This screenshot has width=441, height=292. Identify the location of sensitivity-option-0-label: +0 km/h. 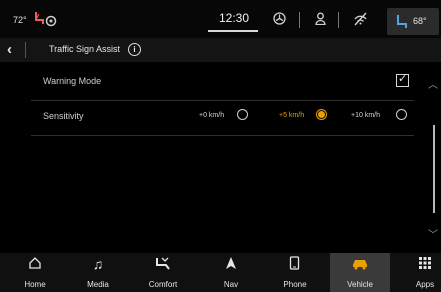
(211, 115).